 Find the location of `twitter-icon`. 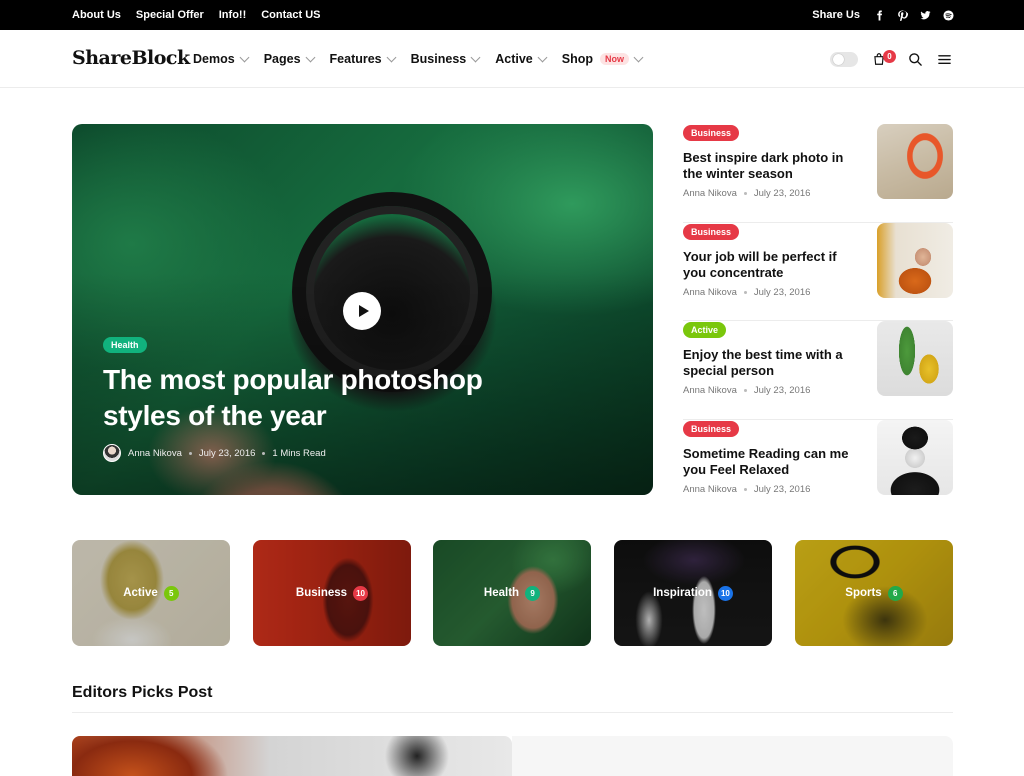

twitter-icon is located at coordinates (925, 15).